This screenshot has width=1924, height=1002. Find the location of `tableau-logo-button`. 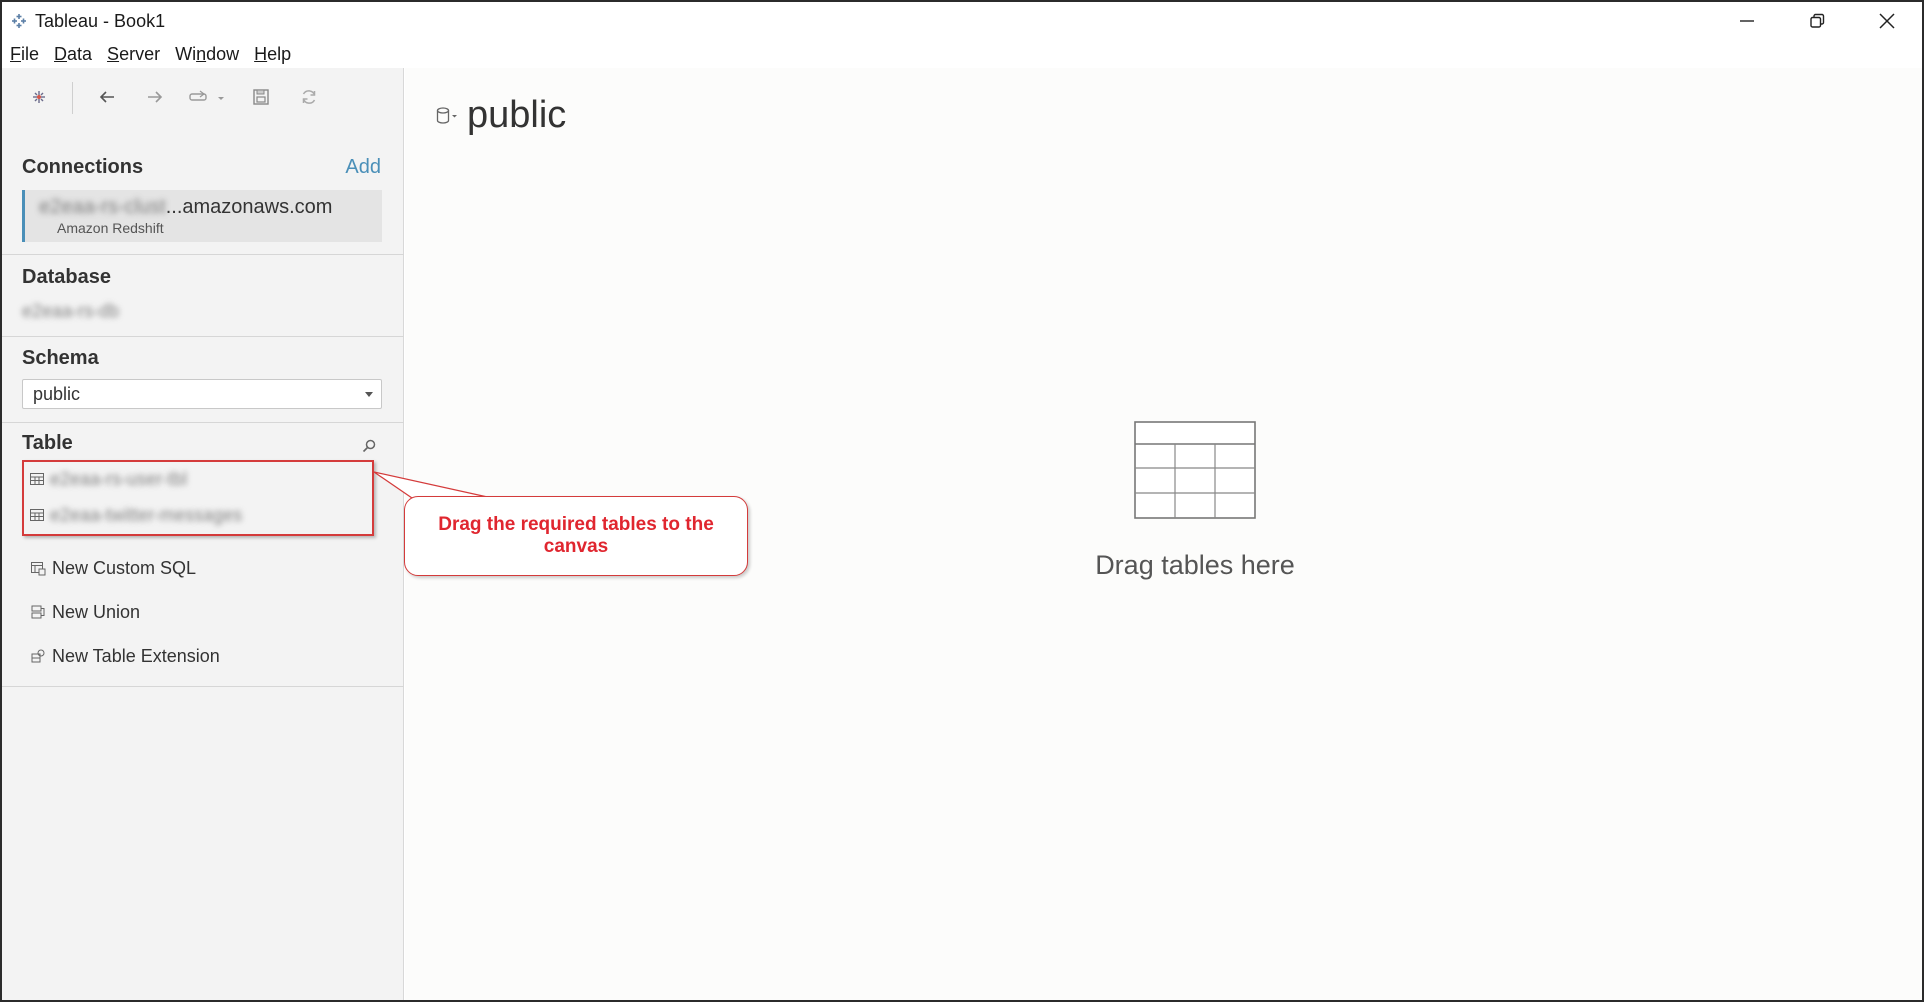

tableau-logo-button is located at coordinates (39, 97).